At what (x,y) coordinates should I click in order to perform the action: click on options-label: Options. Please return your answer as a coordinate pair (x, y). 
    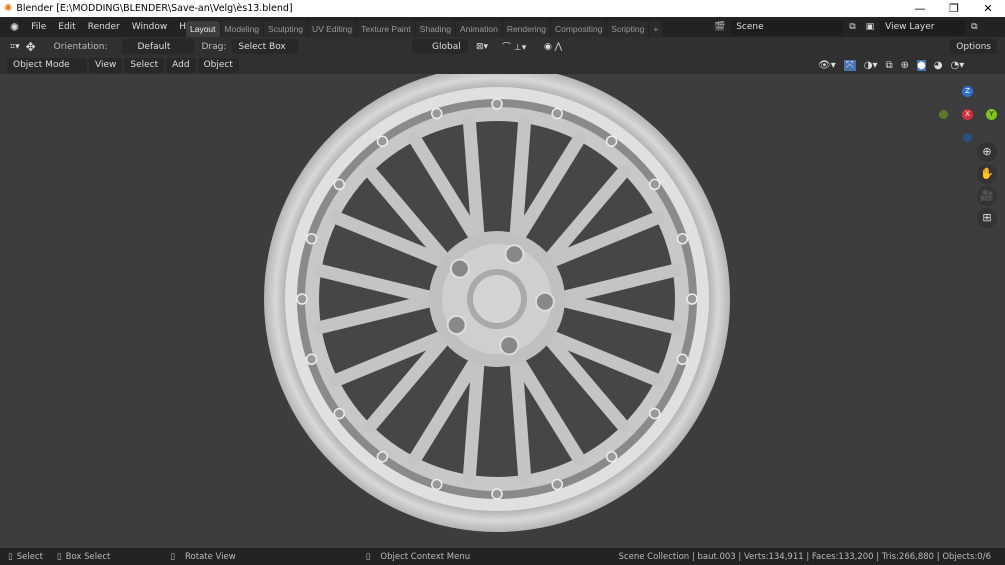
    Looking at the image, I should click on (973, 46).